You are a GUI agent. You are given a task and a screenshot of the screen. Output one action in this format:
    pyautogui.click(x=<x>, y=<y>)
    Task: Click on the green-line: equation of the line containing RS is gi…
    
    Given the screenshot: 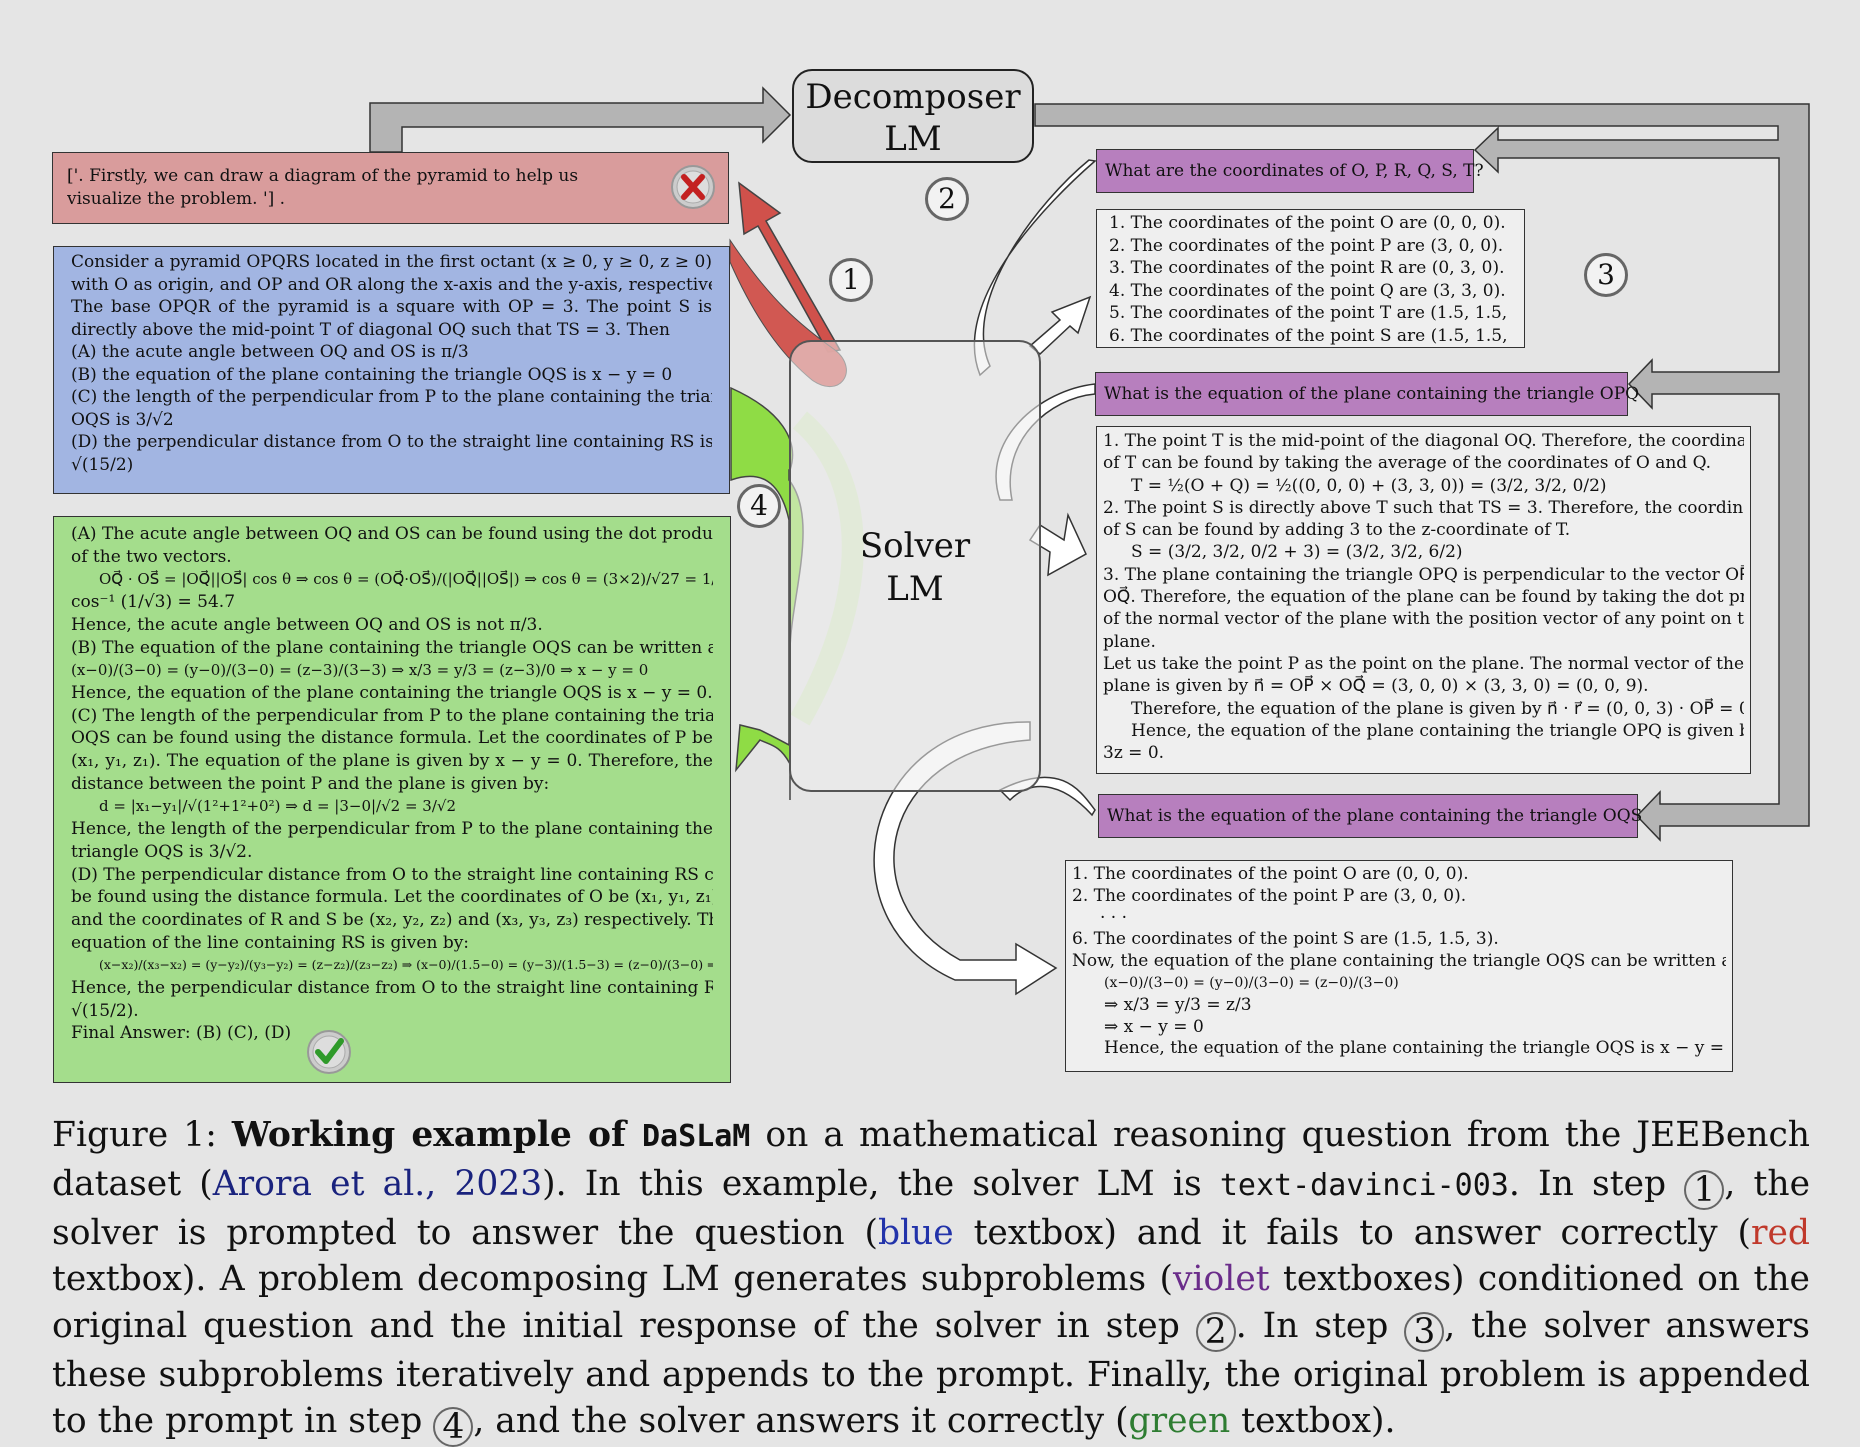 What is the action you would take?
    pyautogui.click(x=270, y=942)
    